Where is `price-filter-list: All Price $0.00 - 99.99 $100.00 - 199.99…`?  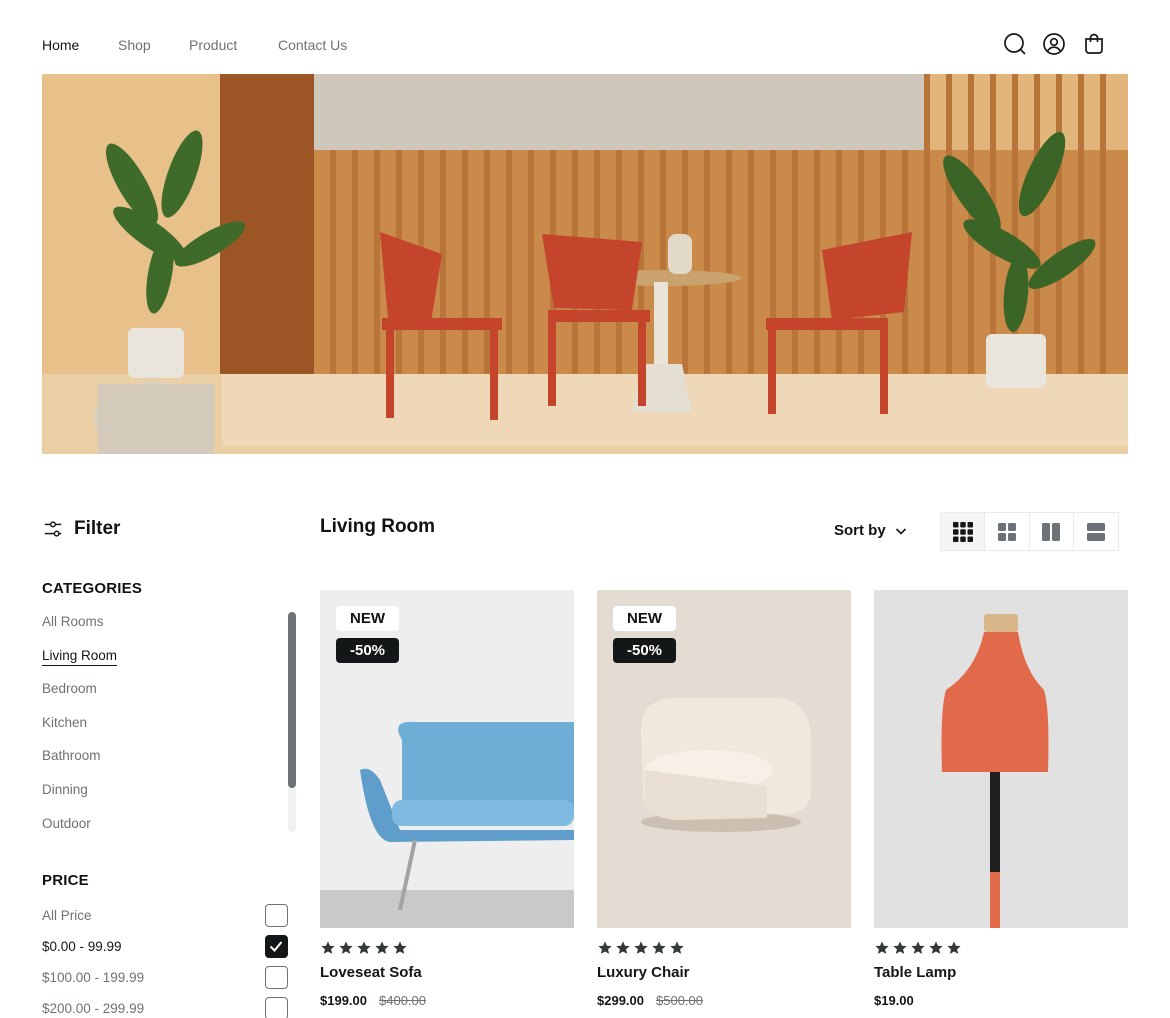 price-filter-list: All Price $0.00 - 99.99 $100.00 - 199.99… is located at coordinates (166, 961).